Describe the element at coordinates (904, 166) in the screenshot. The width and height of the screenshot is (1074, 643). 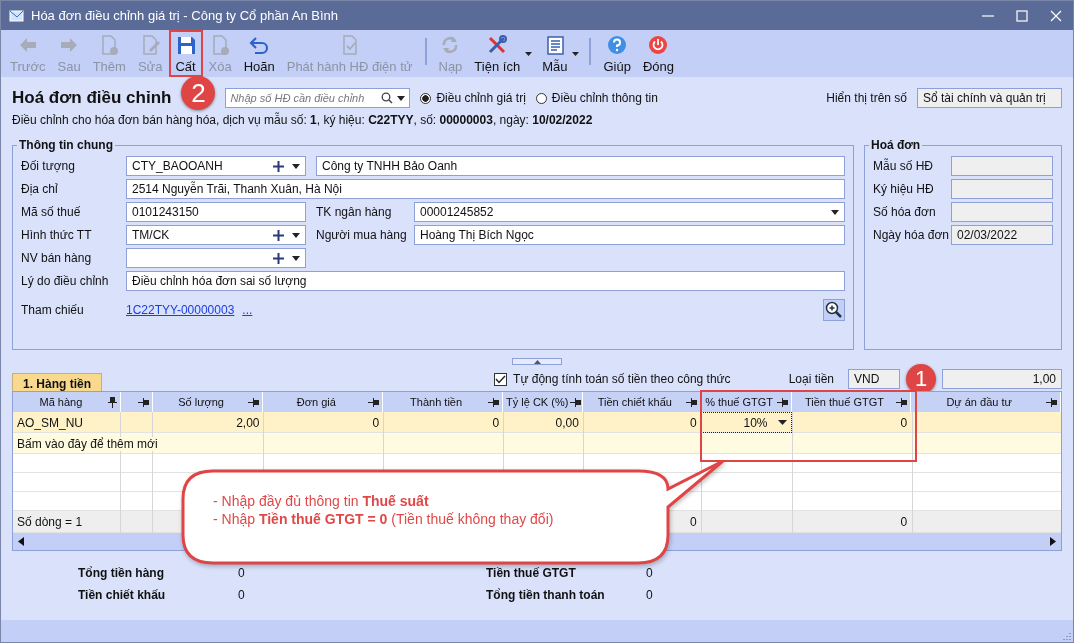
I see `field-label: Mẫu số HĐ` at that location.